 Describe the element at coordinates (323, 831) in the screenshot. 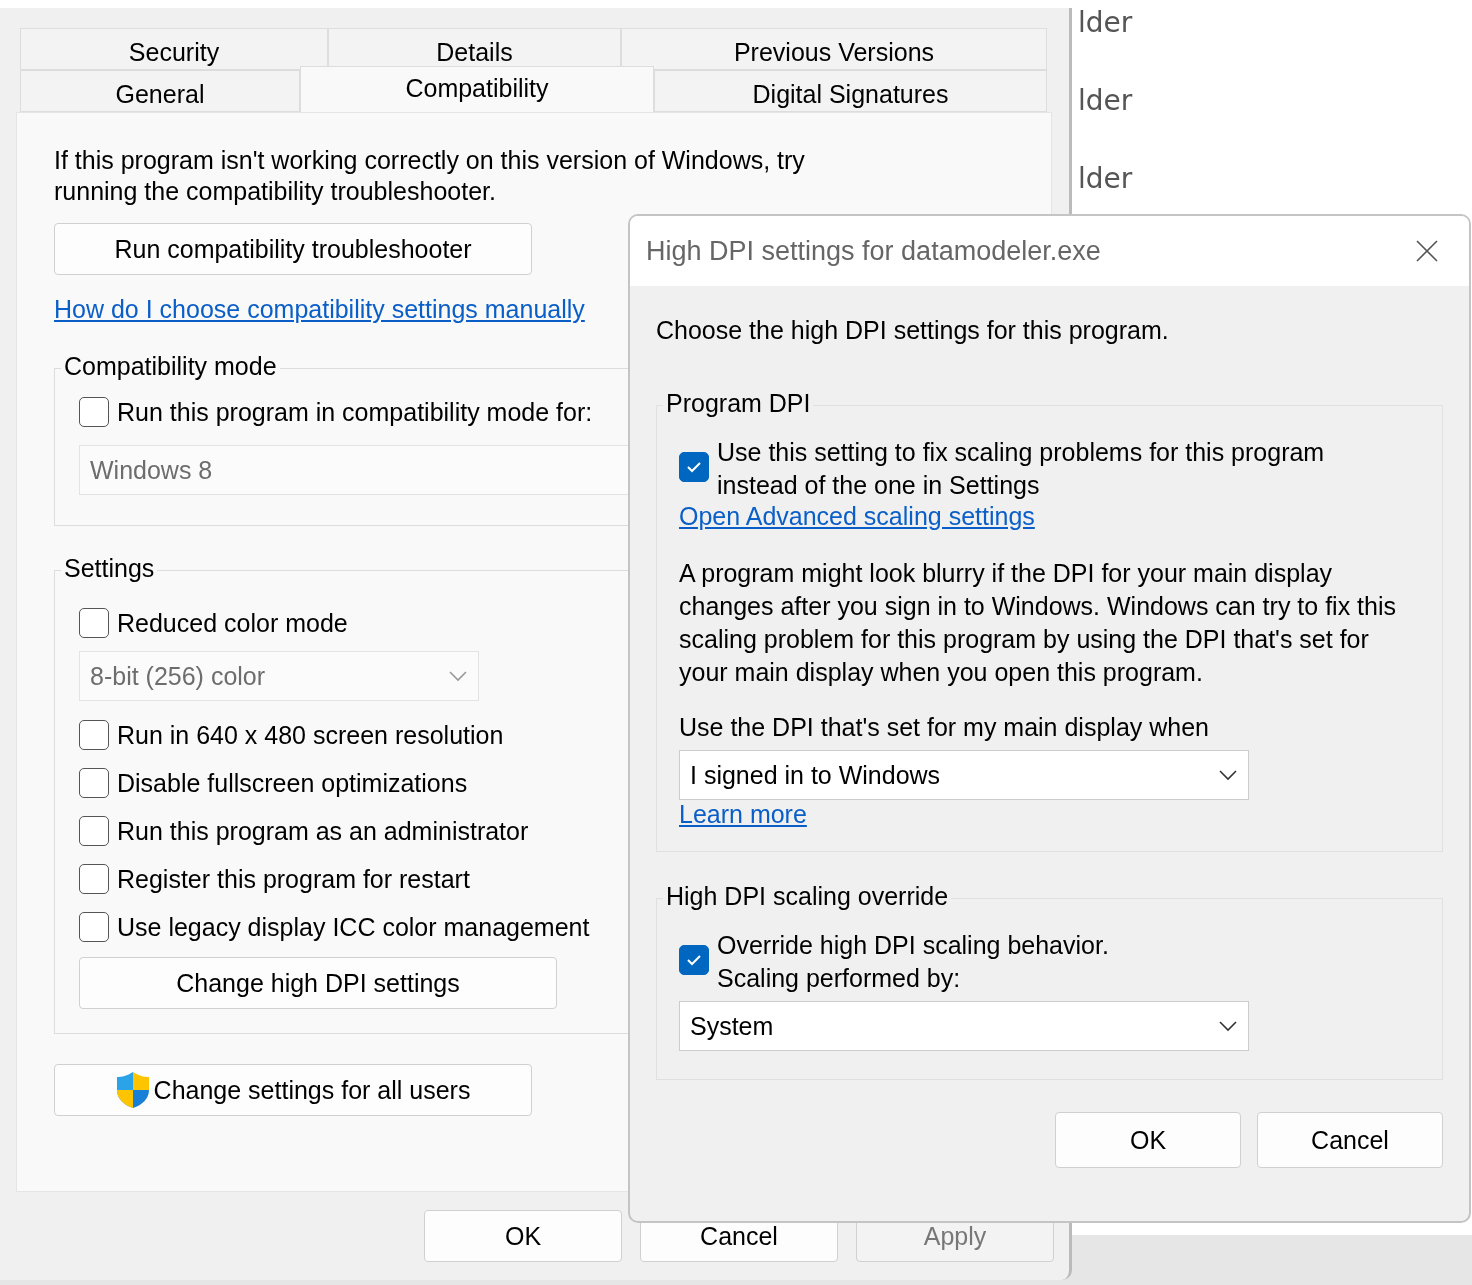

I see `checkbox-label: Run this program as an administrator` at that location.